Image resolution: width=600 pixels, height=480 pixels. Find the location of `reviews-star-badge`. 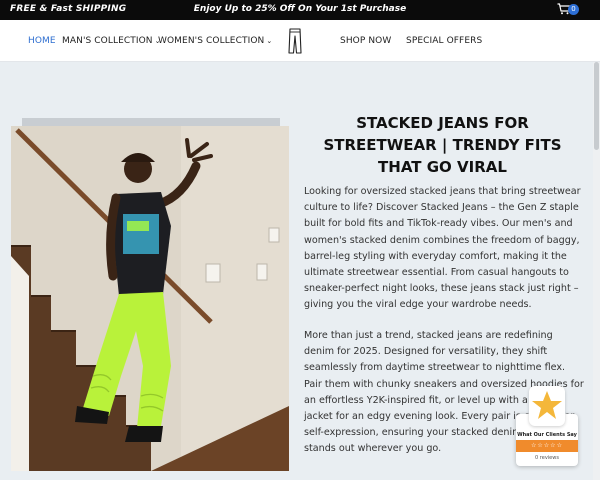

reviews-star-badge is located at coordinates (547, 406).